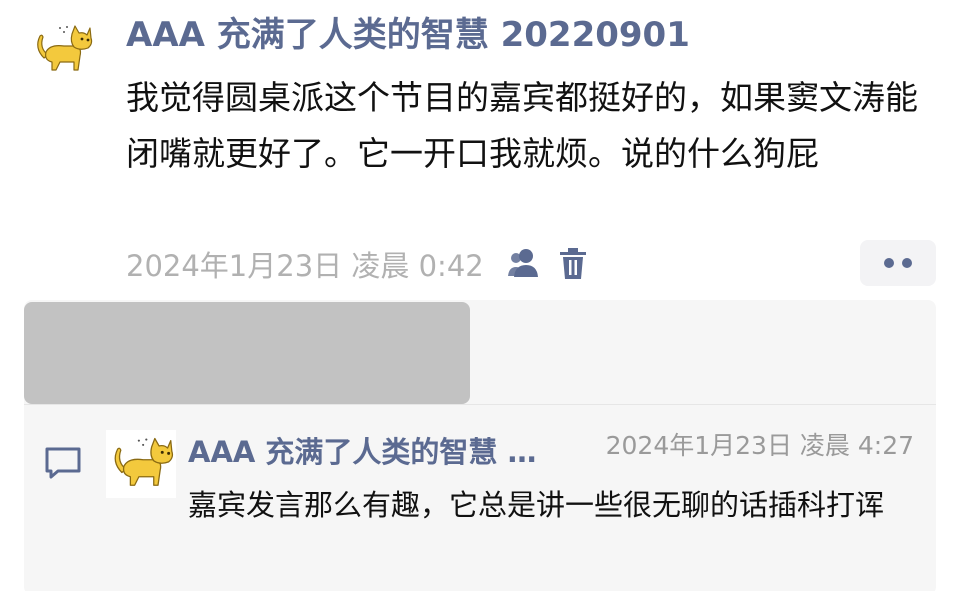 This screenshot has height=591, width=955. What do you see at coordinates (63, 465) in the screenshot?
I see `comment-bubble-icon` at bounding box center [63, 465].